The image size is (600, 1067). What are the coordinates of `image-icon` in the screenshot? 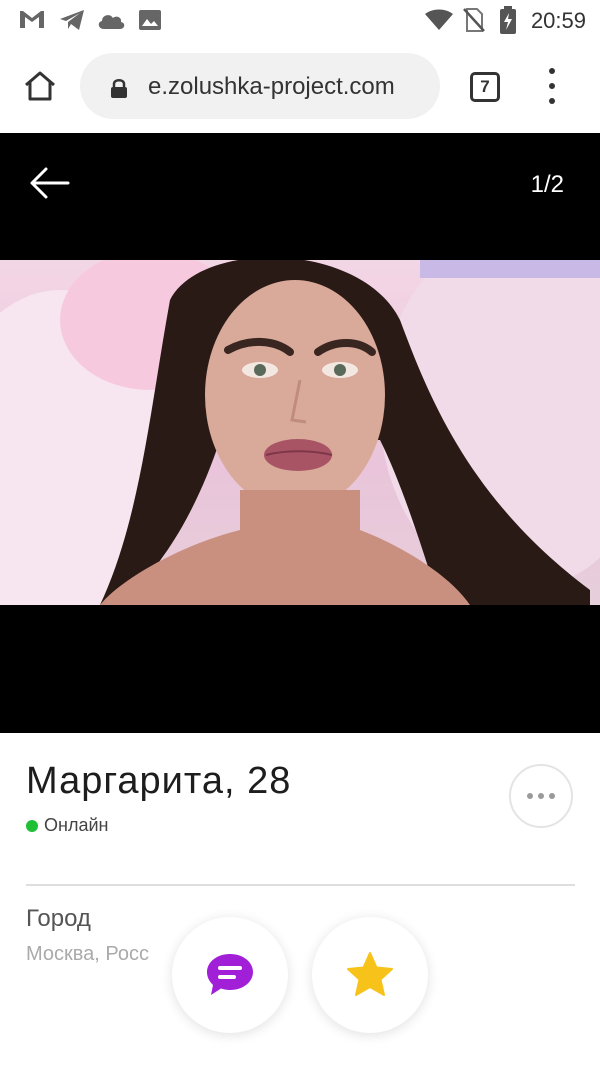 It's located at (150, 20).